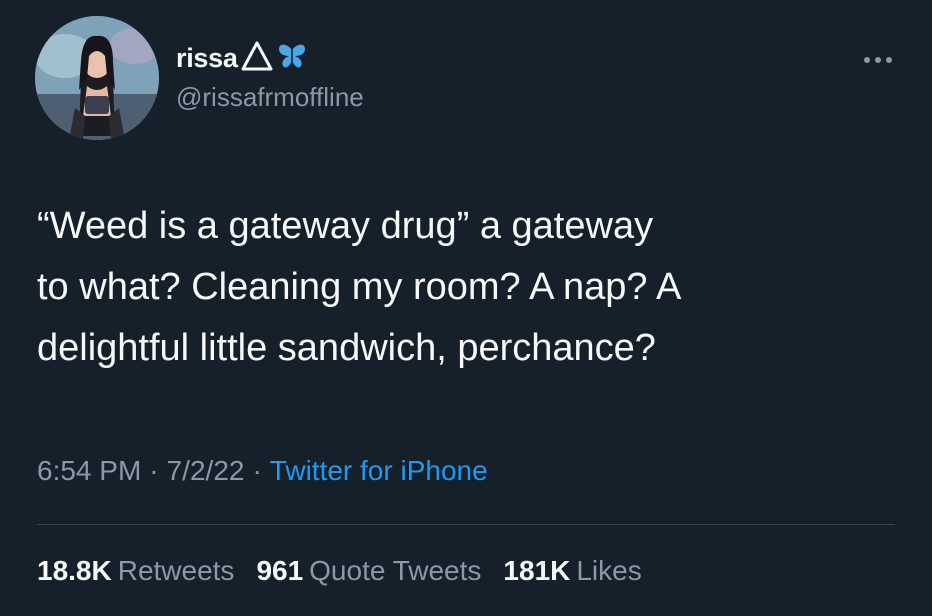 The image size is (932, 616). Describe the element at coordinates (206, 471) in the screenshot. I see `tweet-date: 7/2/22` at that location.